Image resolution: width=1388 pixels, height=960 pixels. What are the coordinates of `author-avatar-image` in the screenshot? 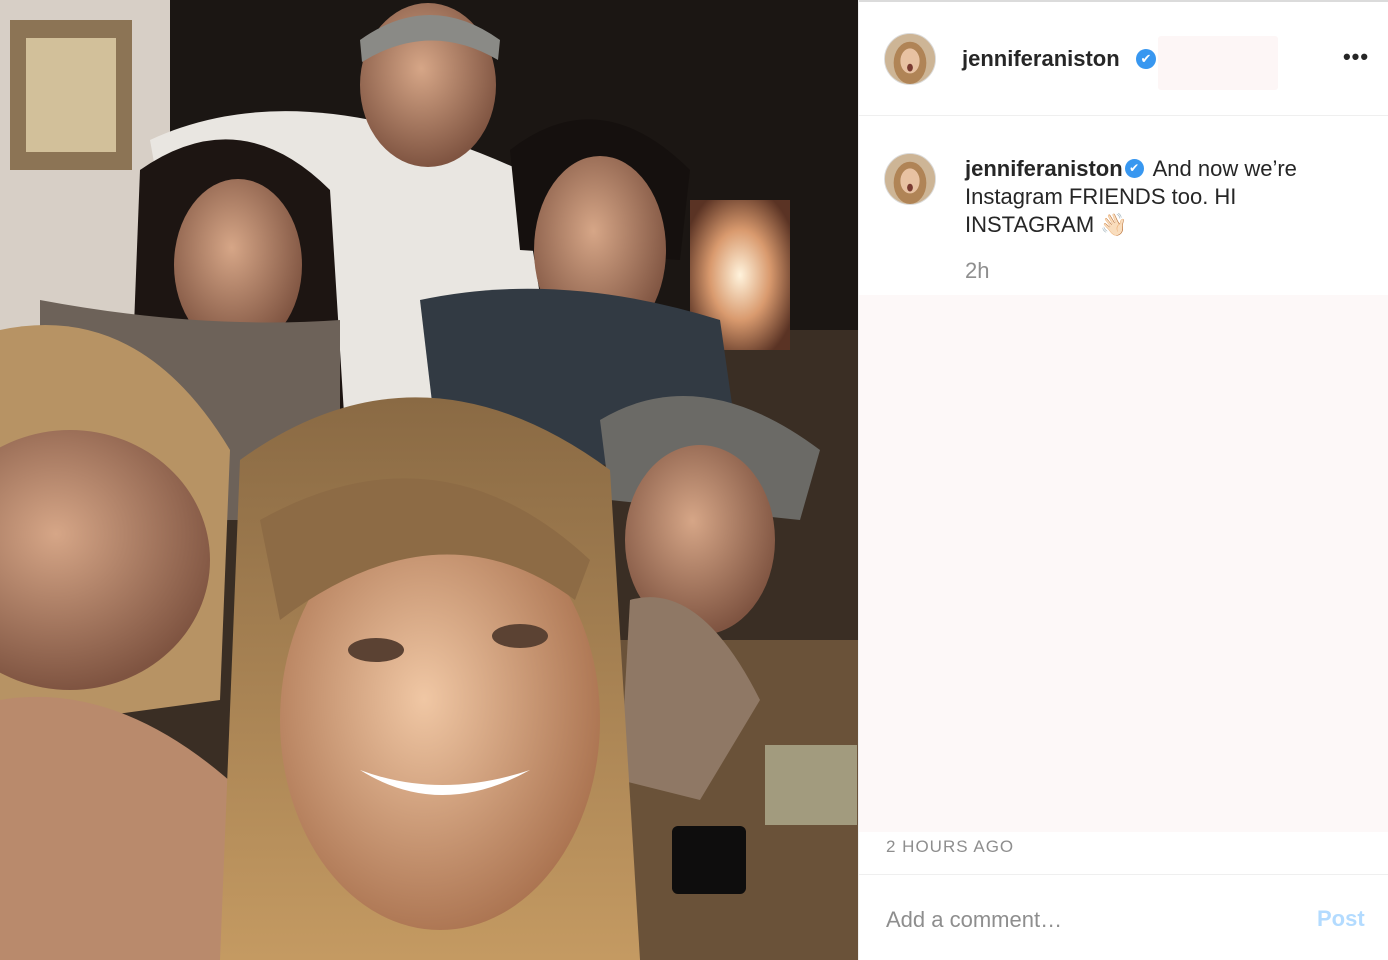 It's located at (910, 59).